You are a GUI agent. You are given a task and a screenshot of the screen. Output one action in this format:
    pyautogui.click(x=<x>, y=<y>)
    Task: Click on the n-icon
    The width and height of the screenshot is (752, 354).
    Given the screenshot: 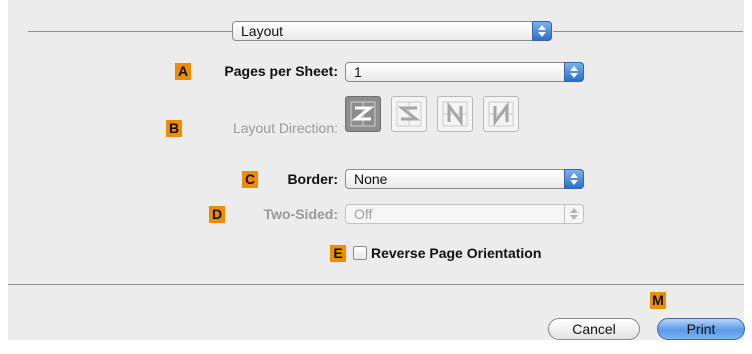 What is the action you would take?
    pyautogui.click(x=455, y=114)
    